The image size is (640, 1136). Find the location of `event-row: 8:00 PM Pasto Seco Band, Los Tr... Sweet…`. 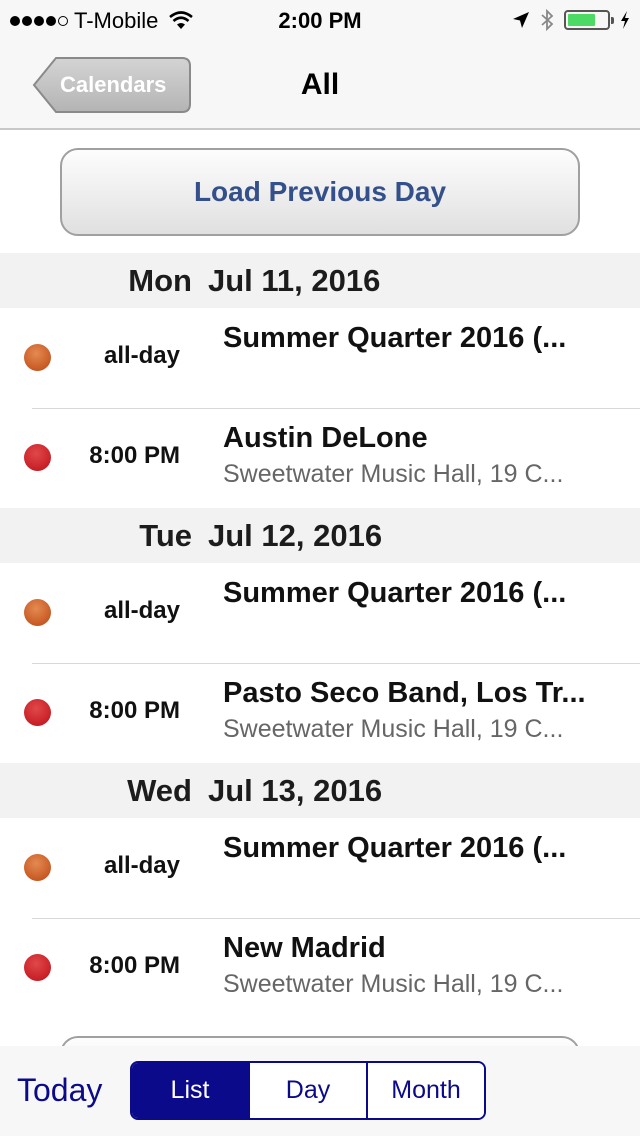

event-row: 8:00 PM Pasto Seco Band, Los Tr... Sweet… is located at coordinates (320, 713).